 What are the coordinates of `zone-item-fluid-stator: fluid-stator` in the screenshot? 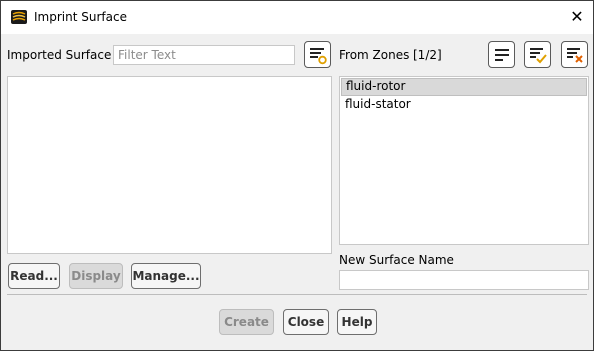 It's located at (464, 104).